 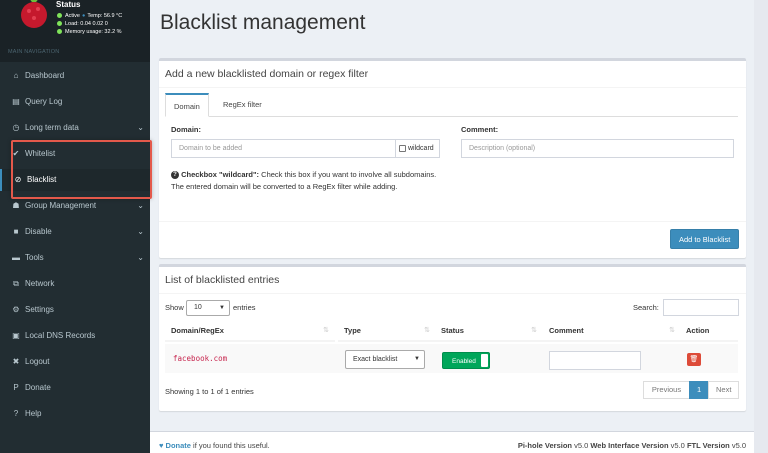 I want to click on pagination-previous: Previous, so click(x=666, y=390).